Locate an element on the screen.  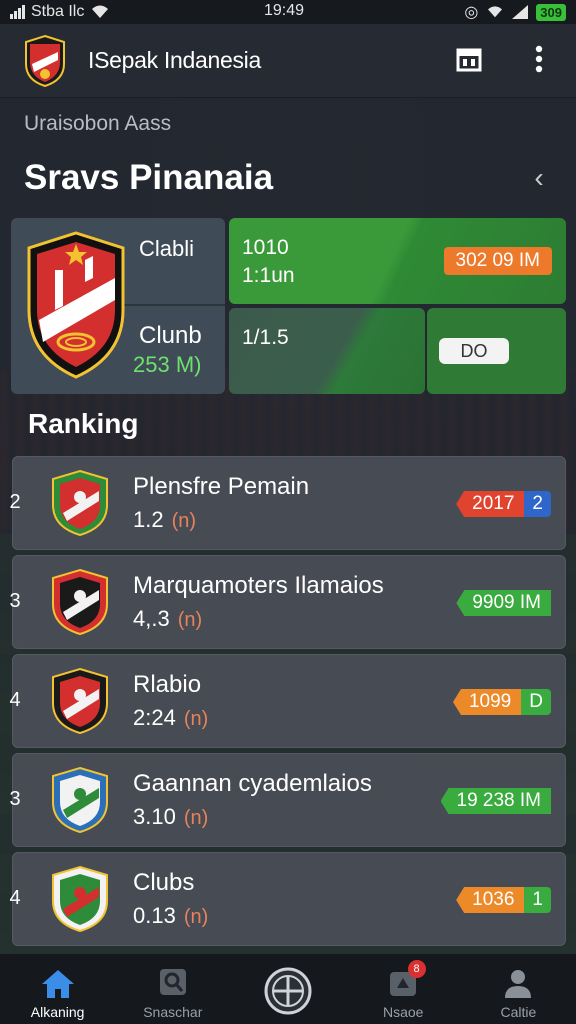
stat-a1: 1010 is located at coordinates (265, 247).